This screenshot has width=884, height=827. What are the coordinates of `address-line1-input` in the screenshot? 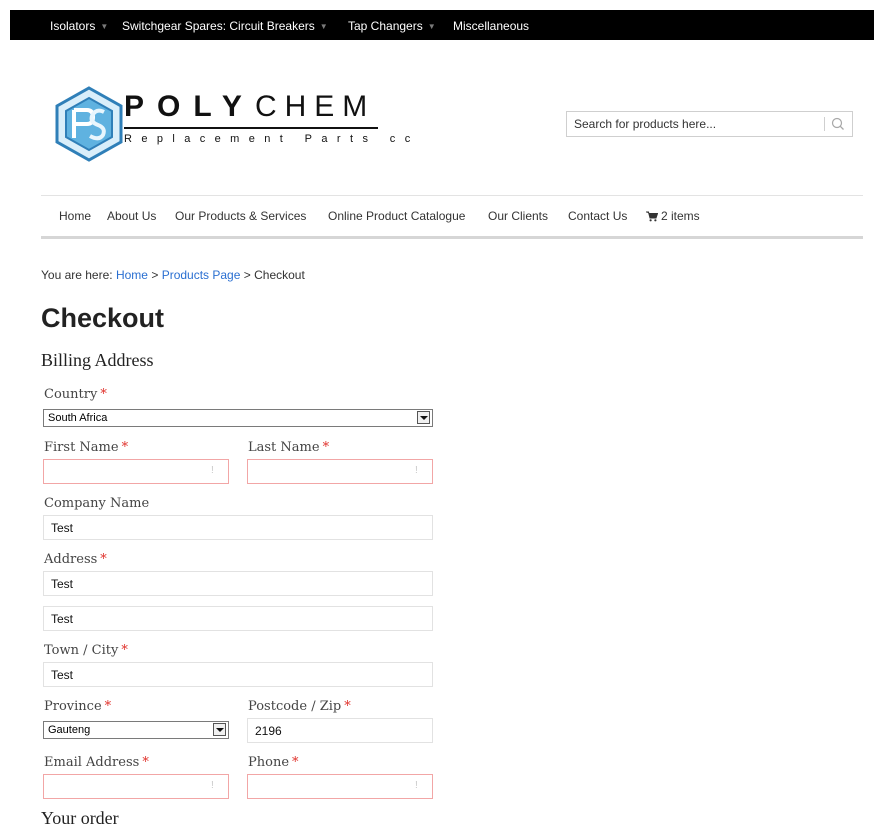 It's located at (238, 583).